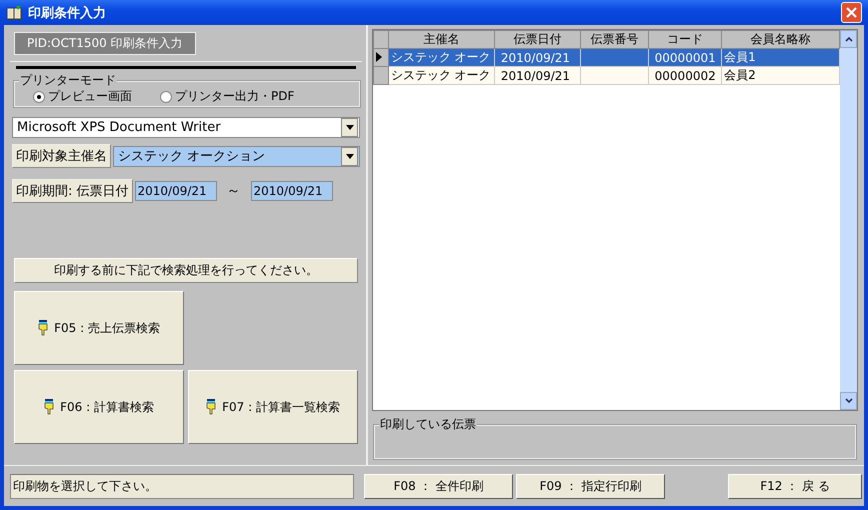 The image size is (868, 510). I want to click on scroll-down-button, so click(848, 401).